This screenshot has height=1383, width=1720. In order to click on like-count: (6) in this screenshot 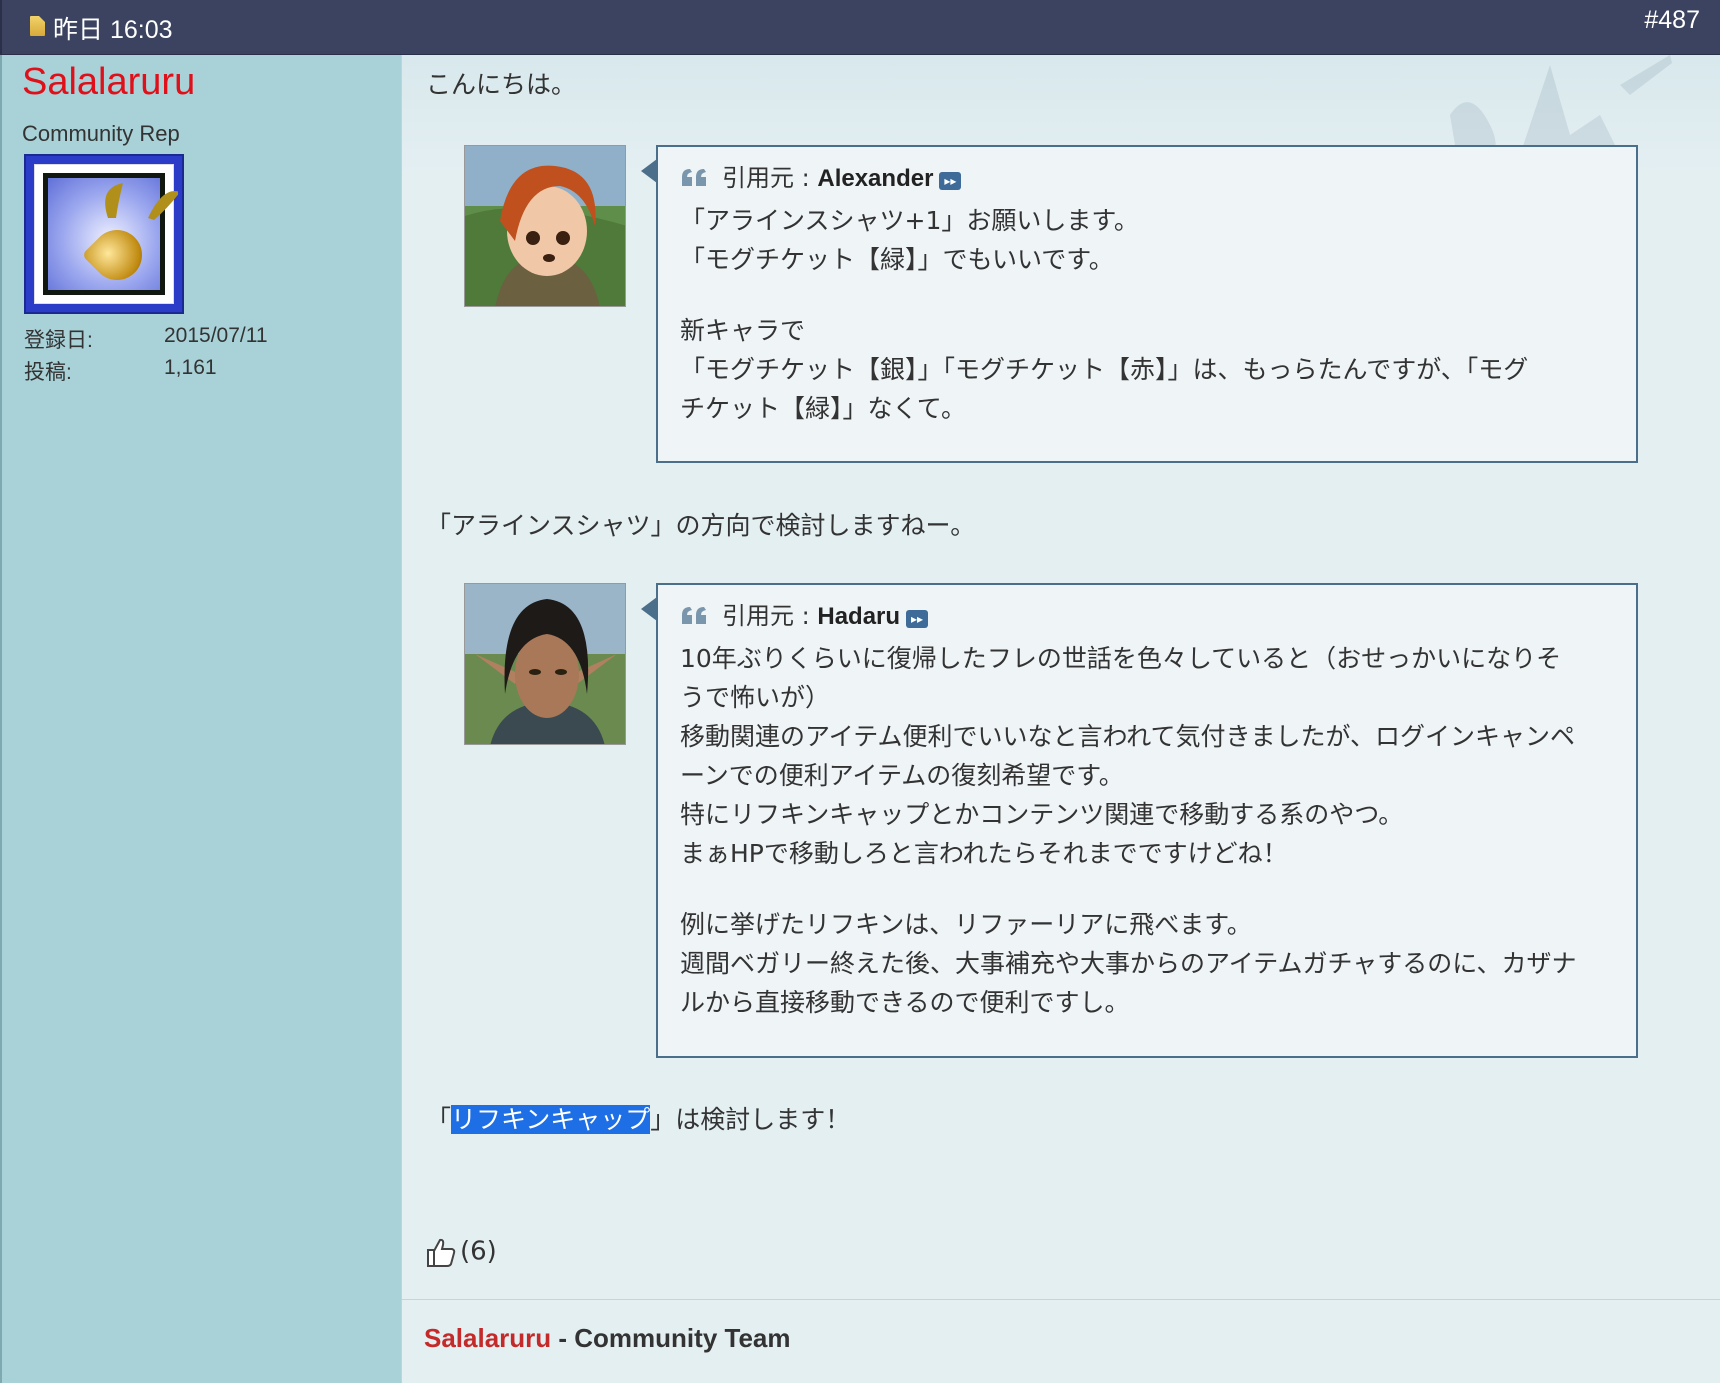, I will do `click(478, 1251)`.